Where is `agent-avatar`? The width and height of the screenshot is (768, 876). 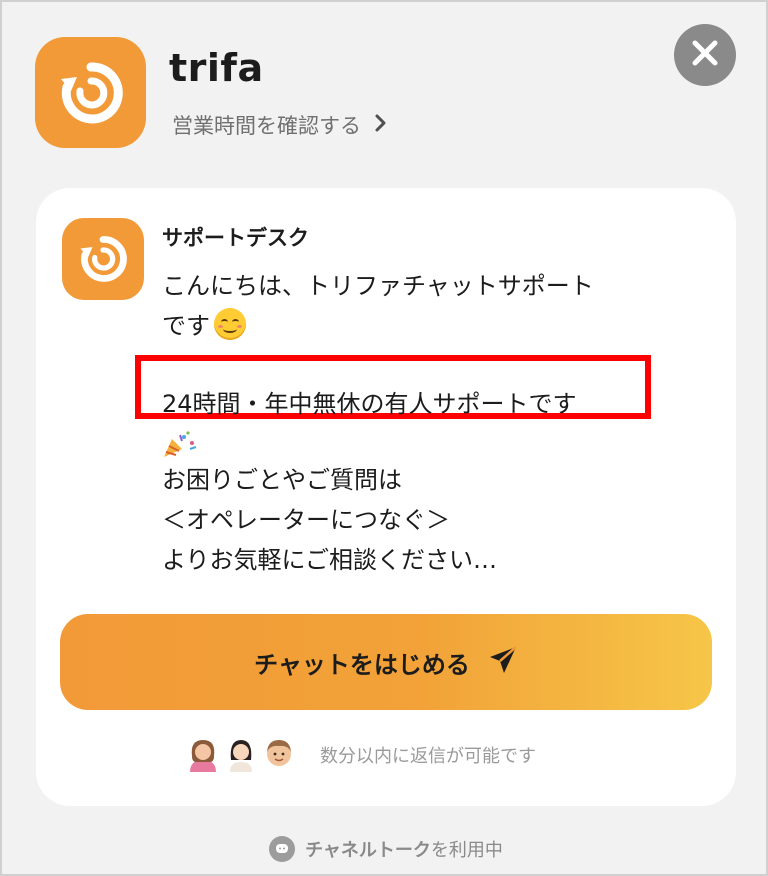 agent-avatar is located at coordinates (103, 259).